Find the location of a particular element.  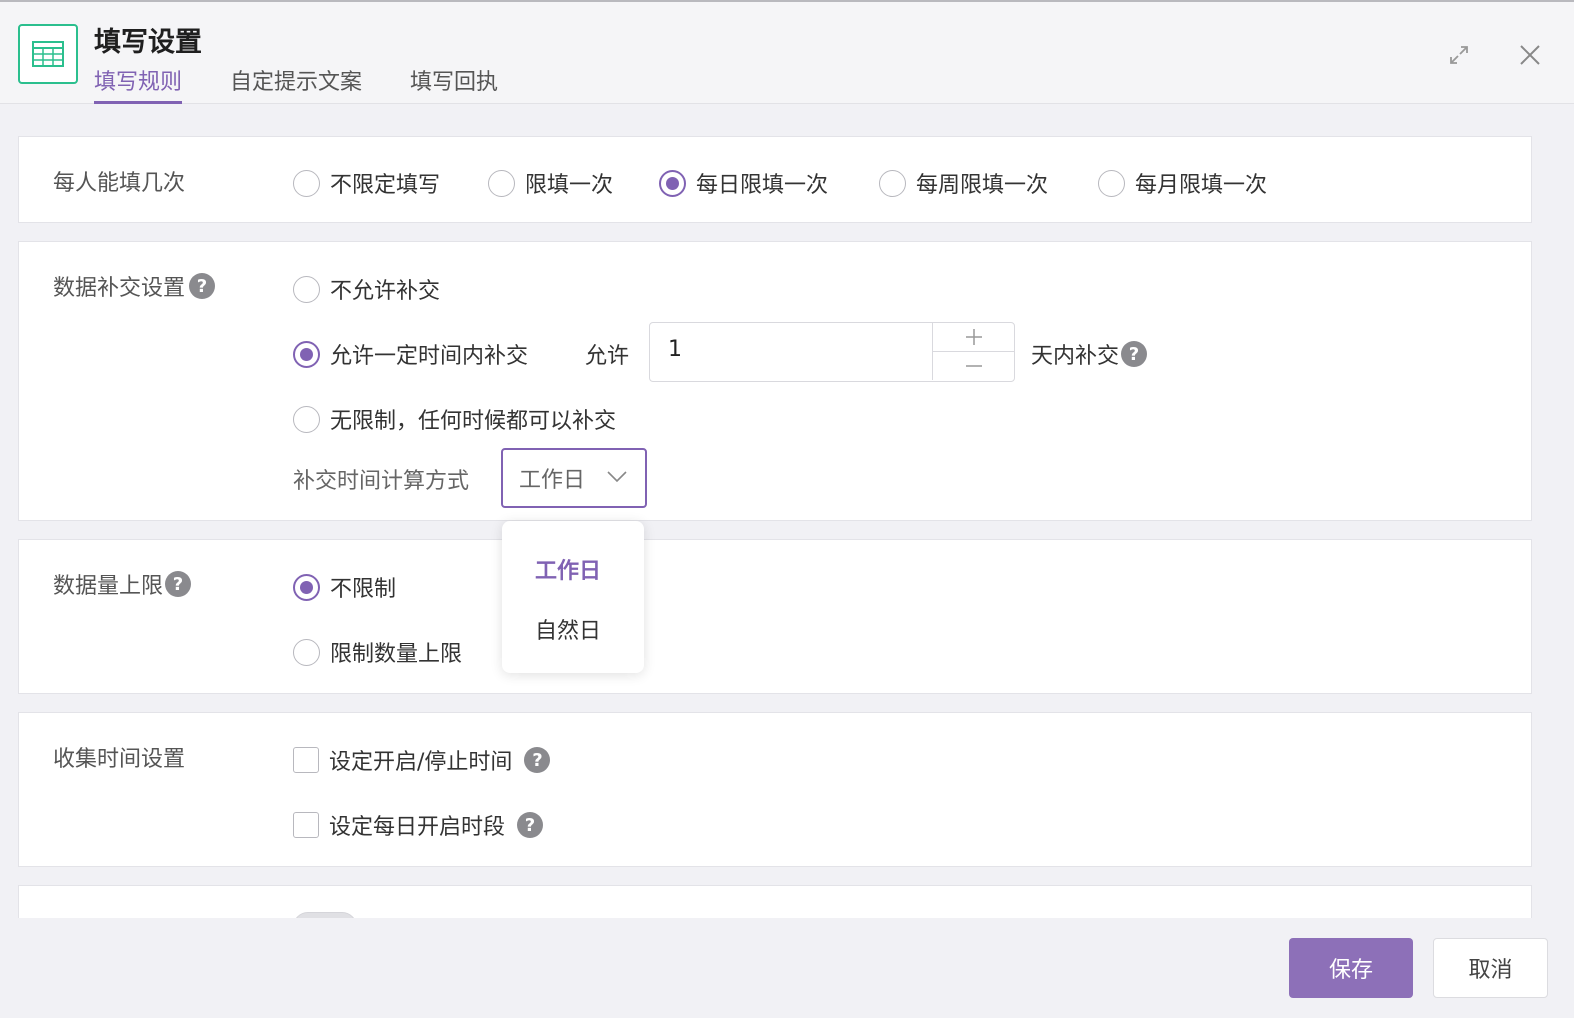

days-value: 1 is located at coordinates (675, 349).